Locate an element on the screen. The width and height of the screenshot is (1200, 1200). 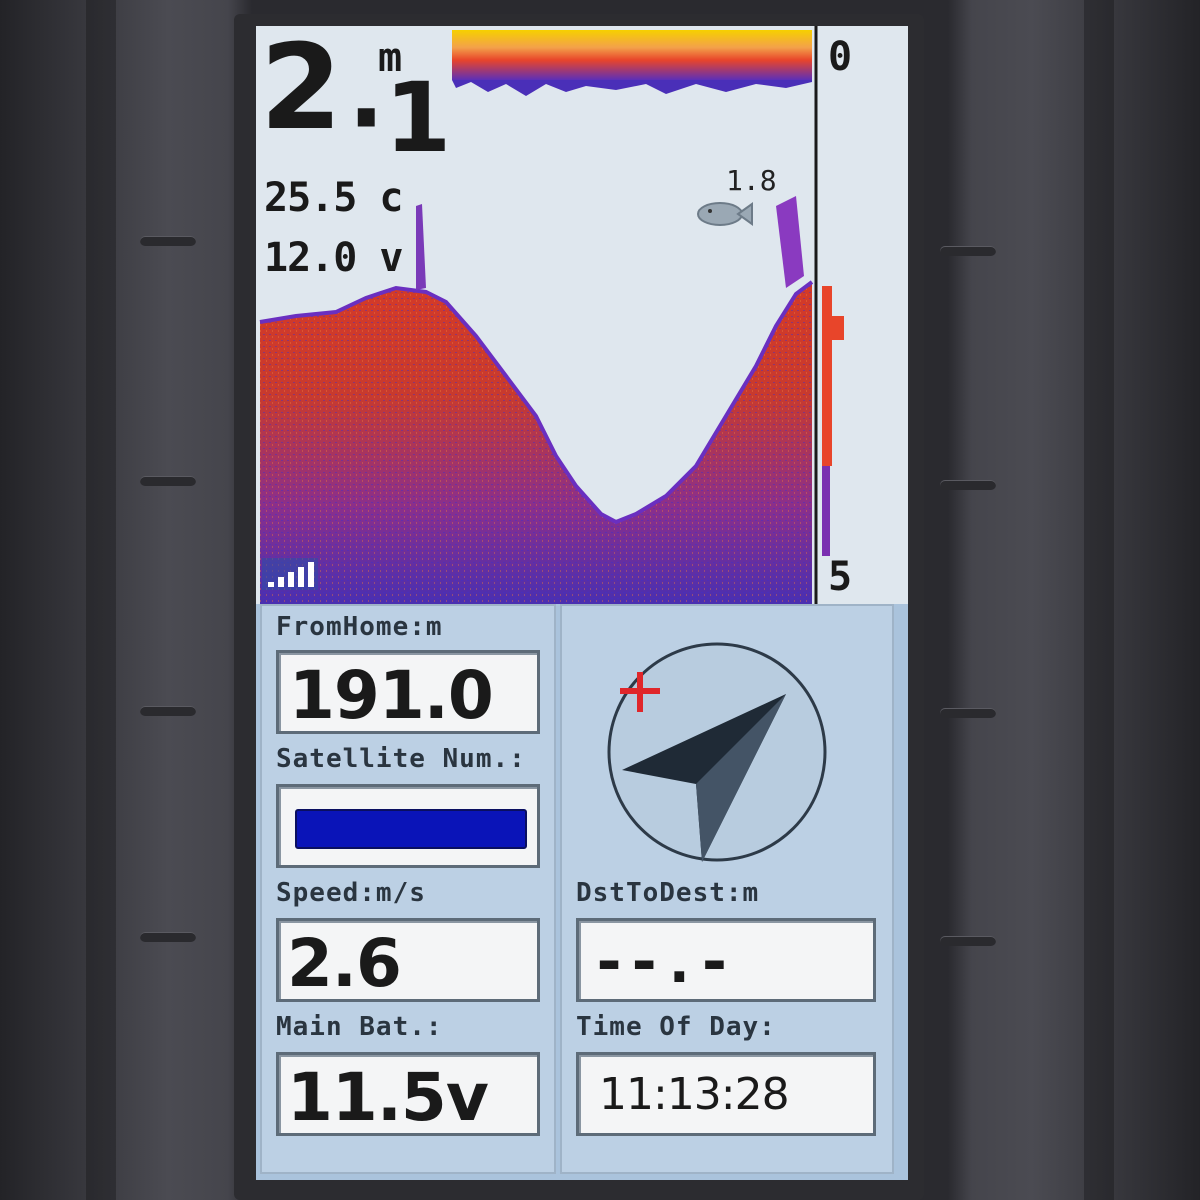
speed-value: 2.6 is located at coordinates (344, 963).